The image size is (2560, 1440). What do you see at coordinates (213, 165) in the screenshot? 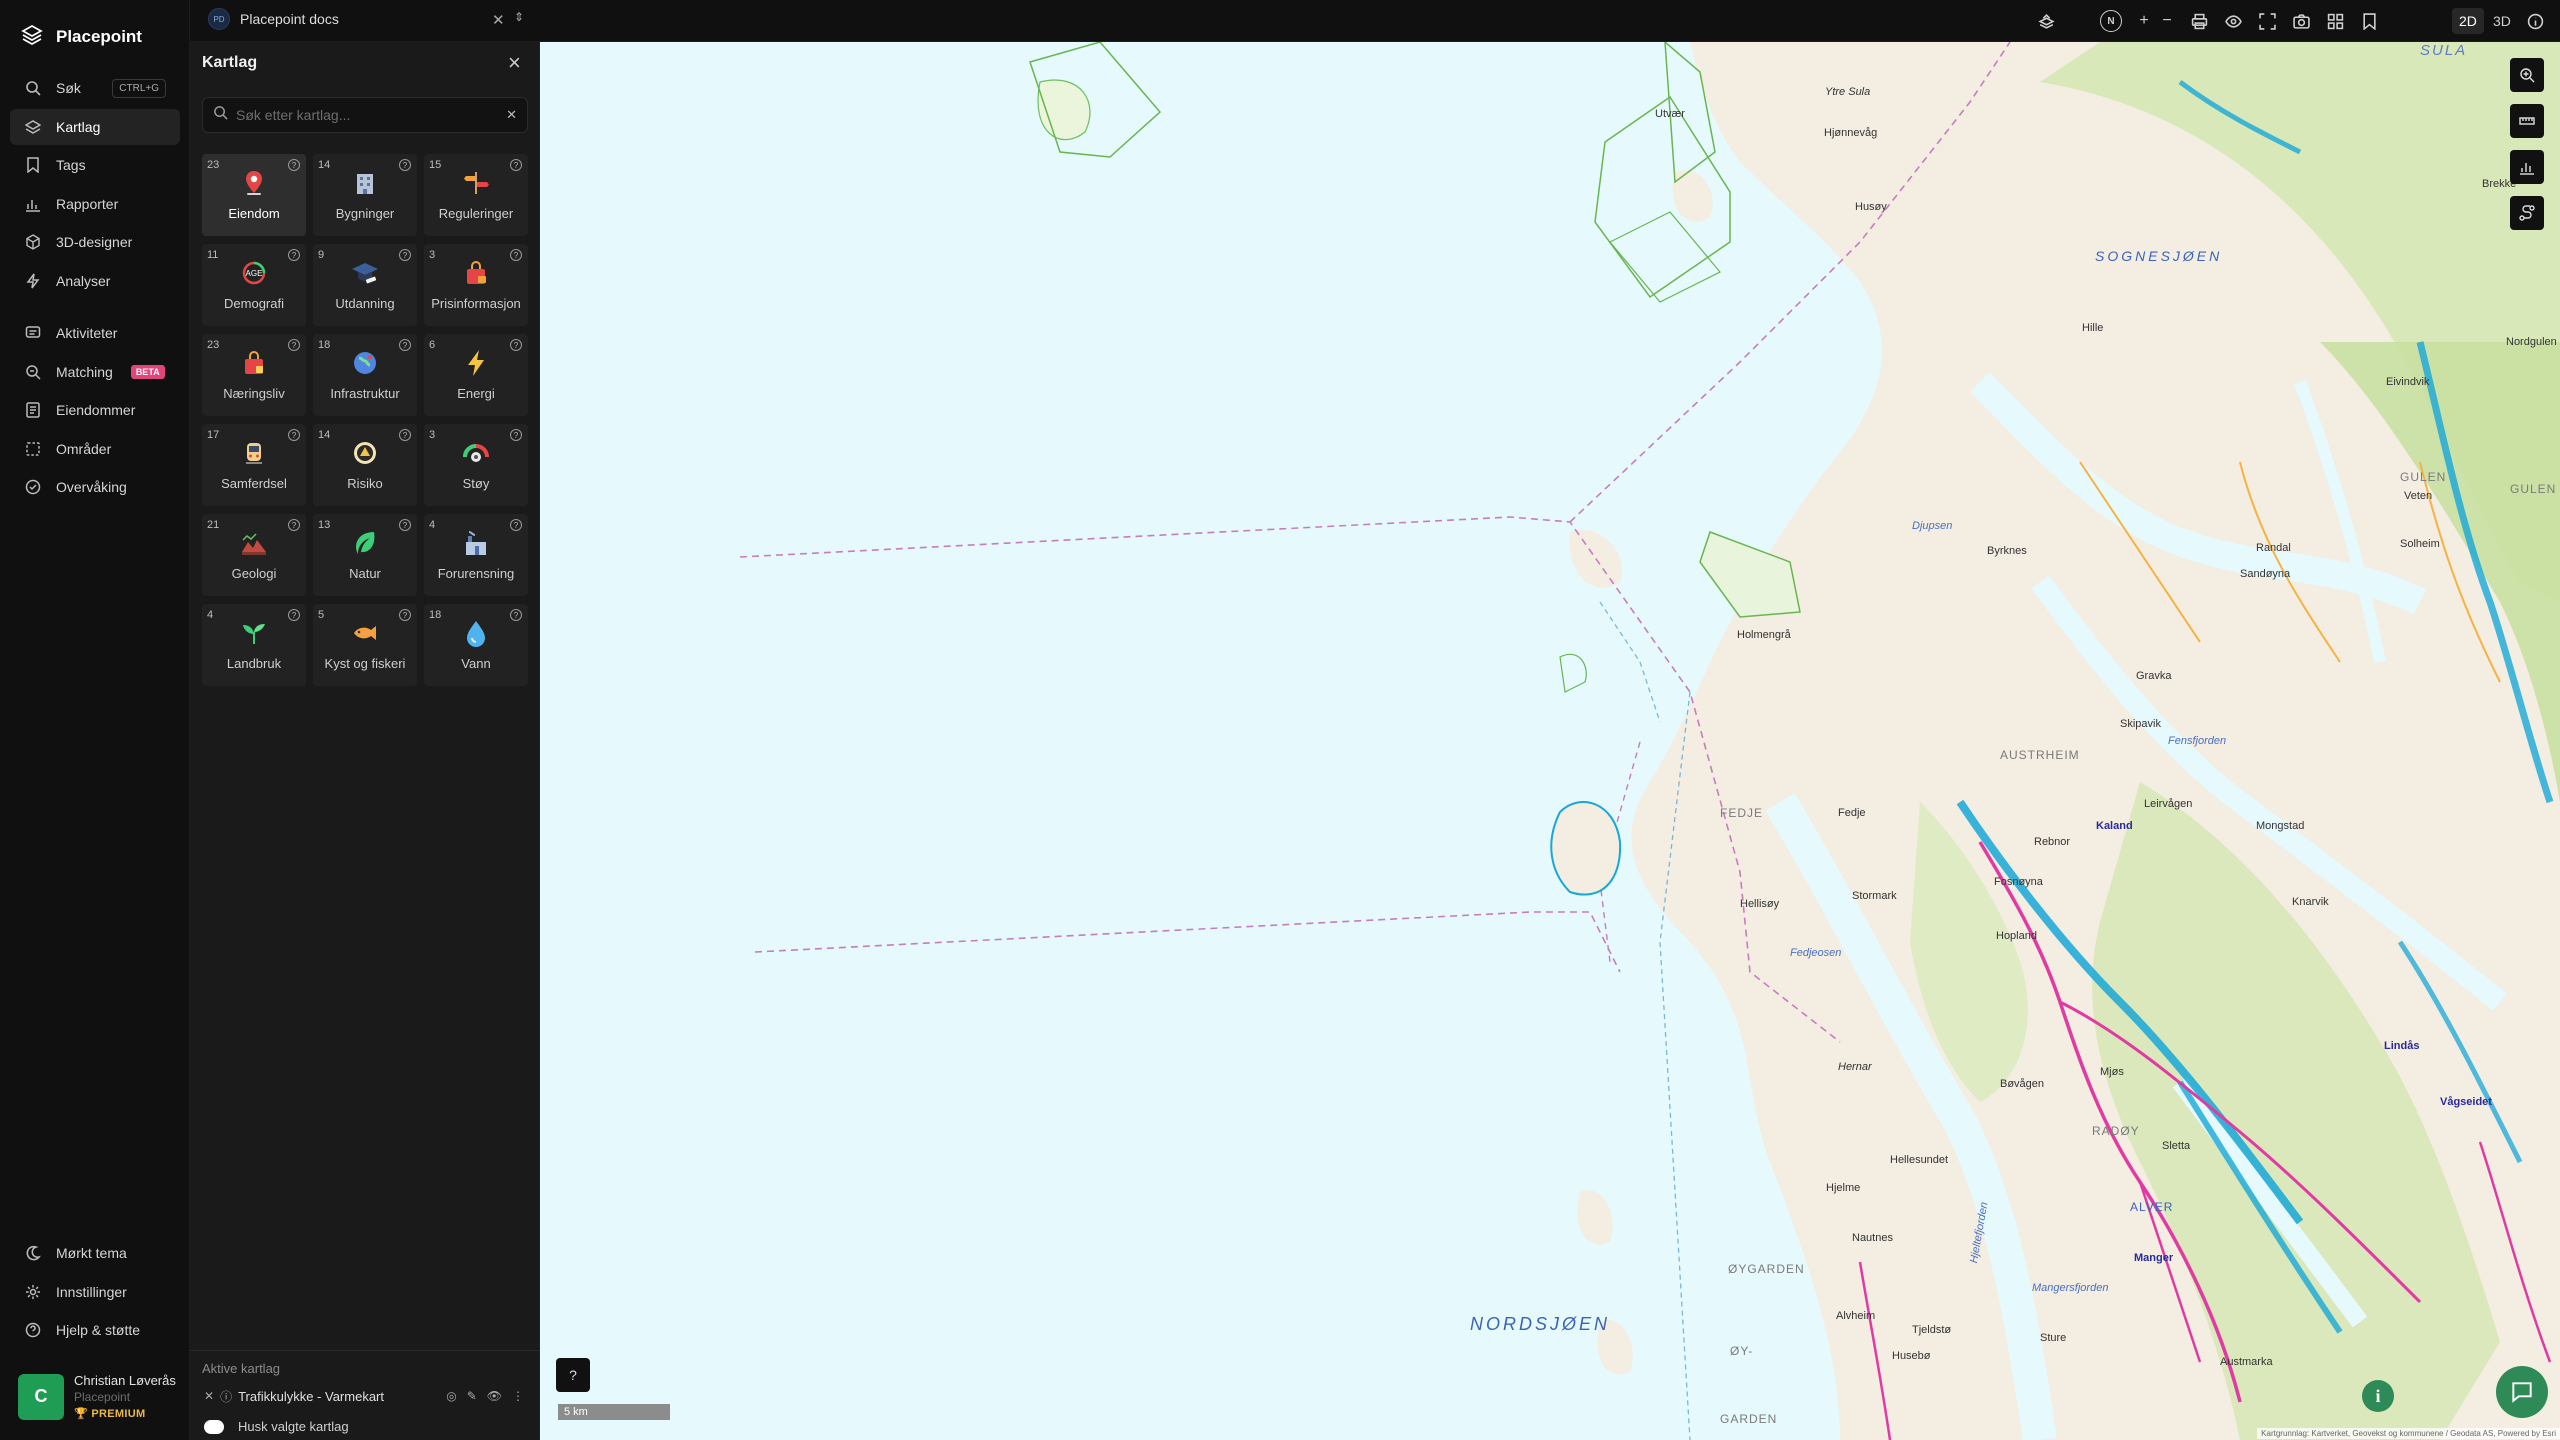
I see `layer-count: 23` at bounding box center [213, 165].